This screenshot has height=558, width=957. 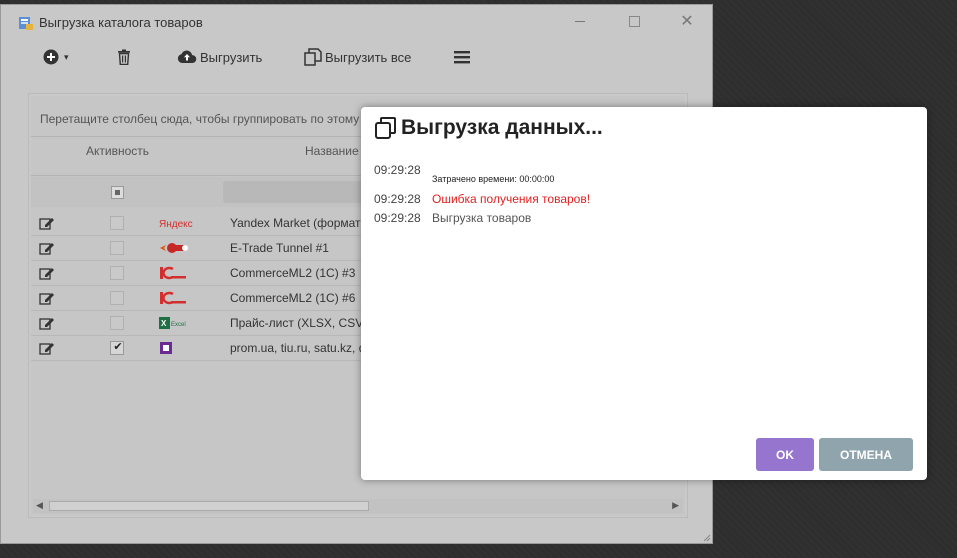 I want to click on delete-button, so click(x=124, y=57).